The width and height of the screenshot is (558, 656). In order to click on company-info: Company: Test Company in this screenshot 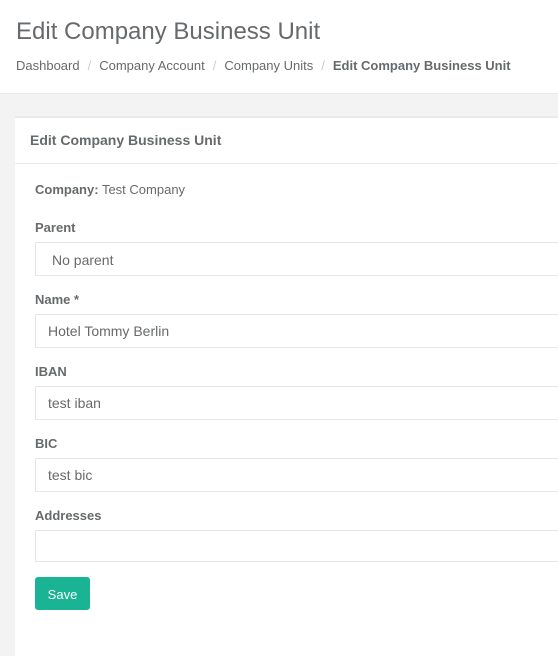, I will do `click(110, 189)`.